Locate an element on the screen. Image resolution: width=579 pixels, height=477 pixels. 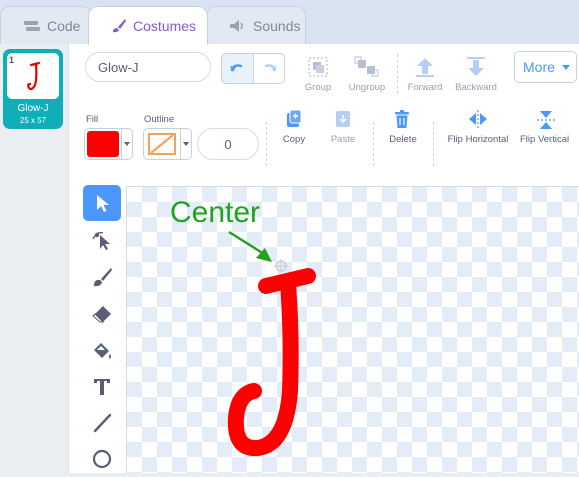
costume-number: 1 is located at coordinates (12, 60).